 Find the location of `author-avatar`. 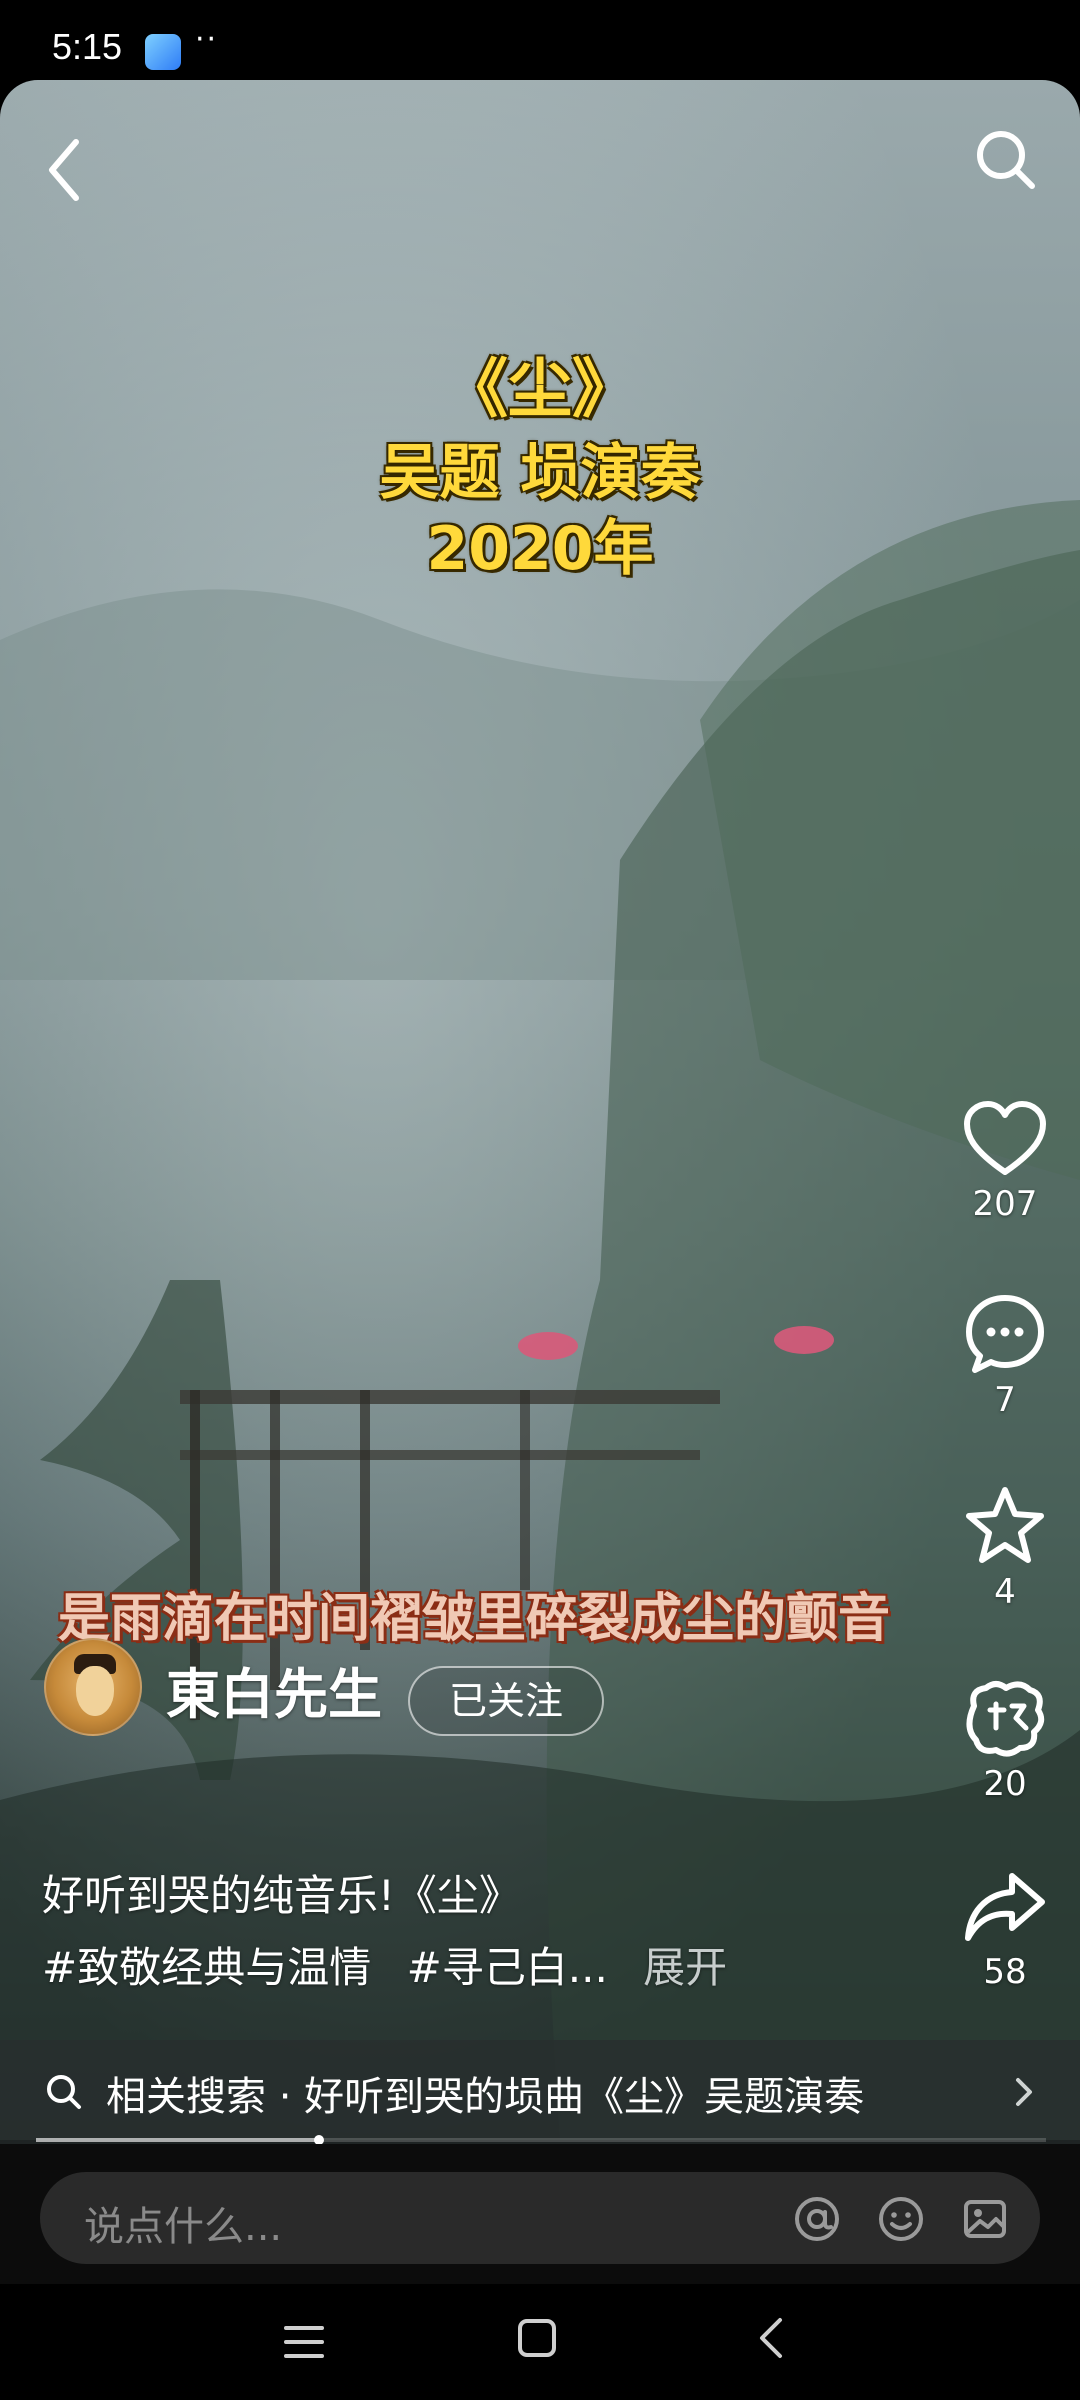

author-avatar is located at coordinates (93, 1687).